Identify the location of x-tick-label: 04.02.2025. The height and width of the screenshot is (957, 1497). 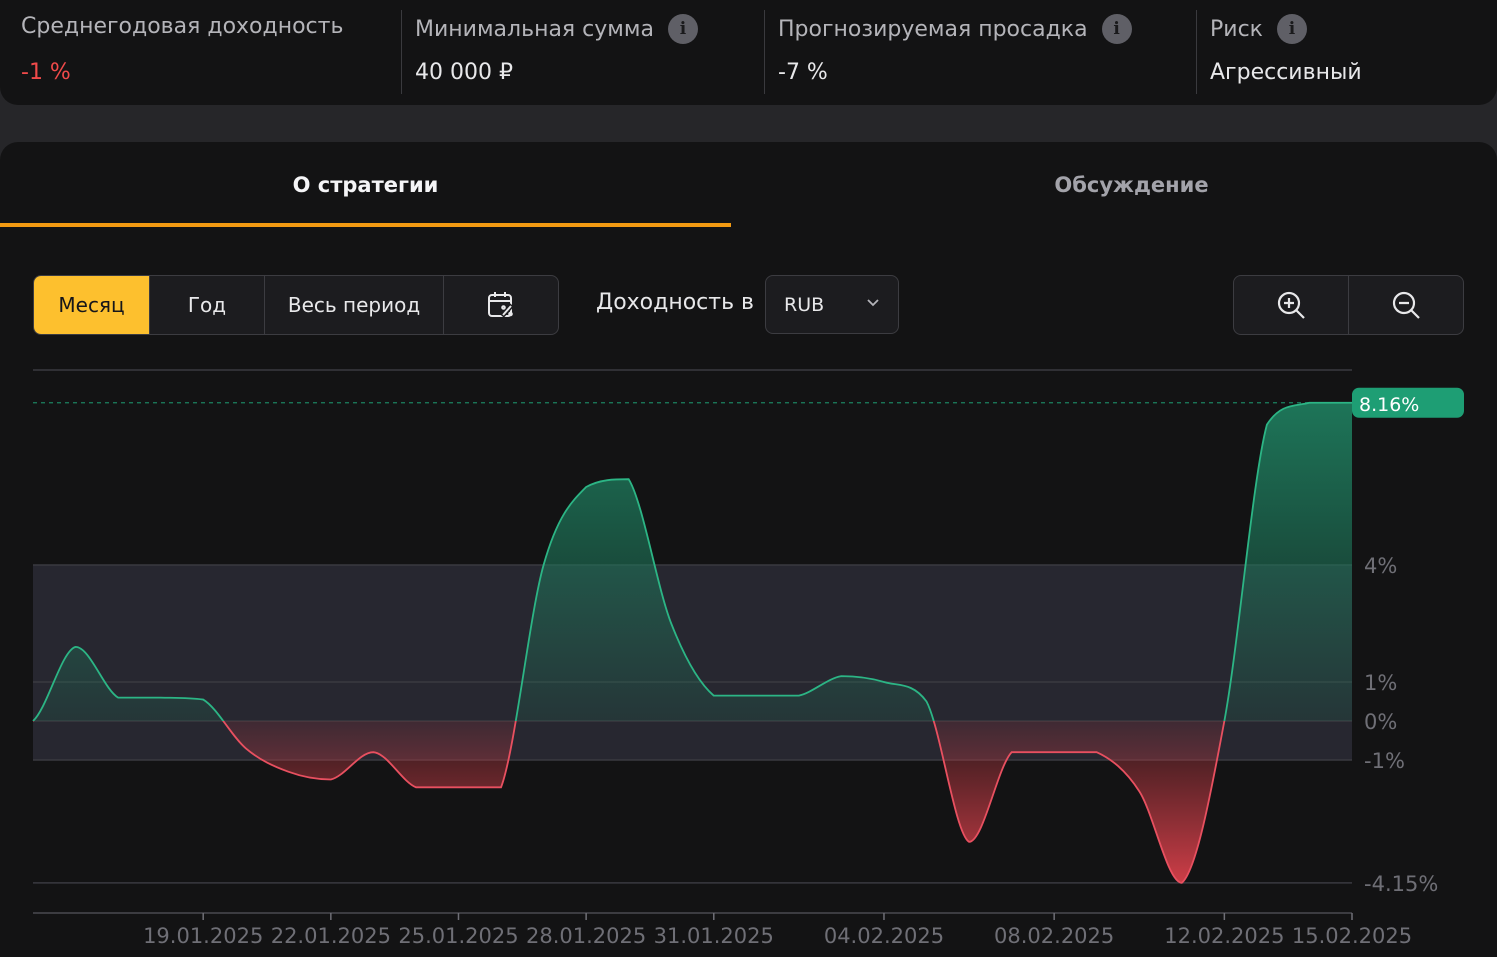
(884, 936).